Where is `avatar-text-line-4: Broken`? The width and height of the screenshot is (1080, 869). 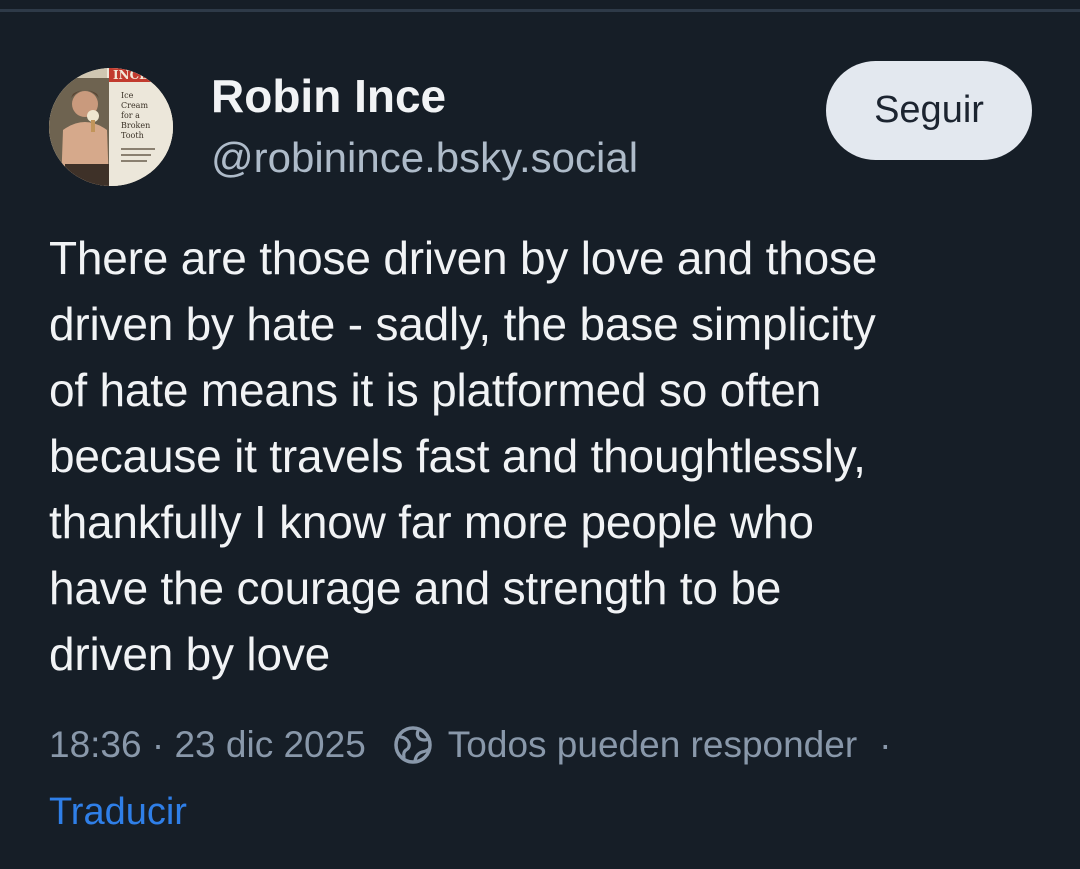 avatar-text-line-4: Broken is located at coordinates (135, 125).